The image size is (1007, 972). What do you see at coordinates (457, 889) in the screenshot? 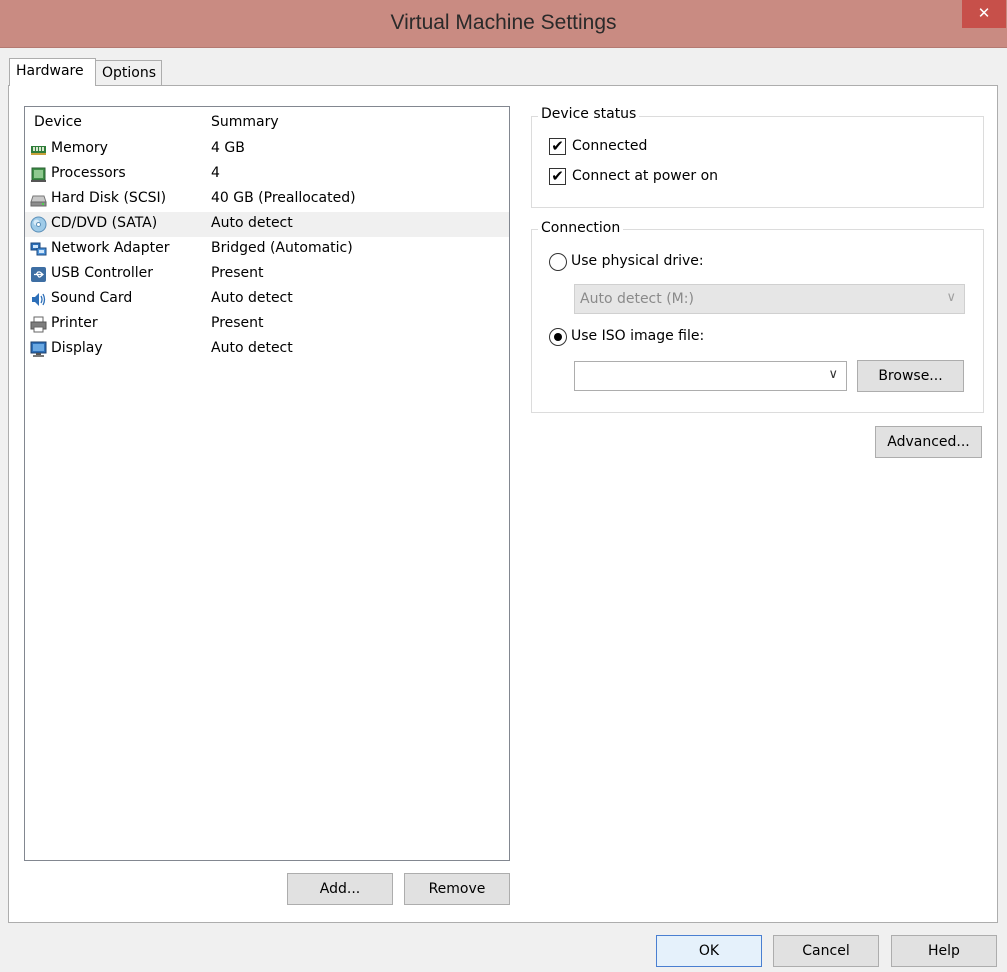
I see `remove-device-button: Remove` at bounding box center [457, 889].